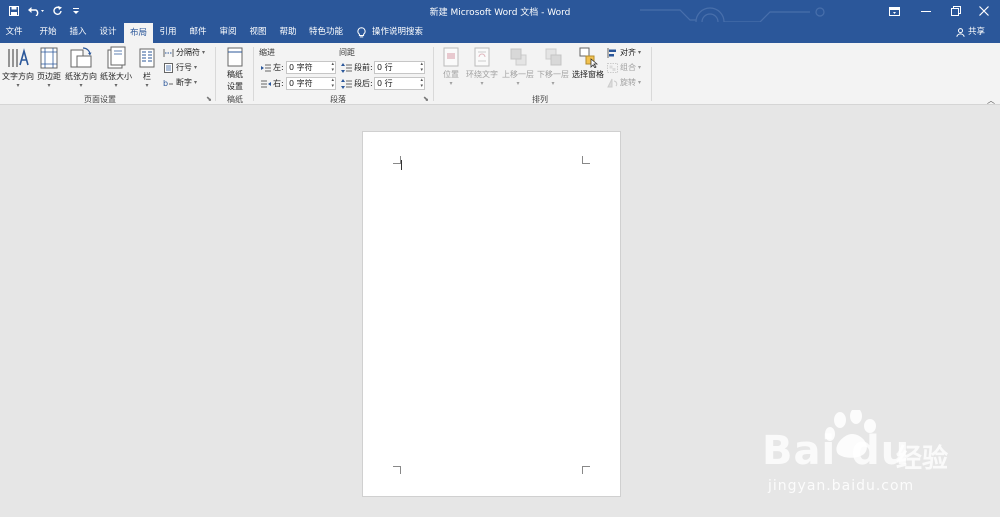 Image resolution: width=1000 pixels, height=517 pixels. What do you see at coordinates (266, 67) in the screenshot?
I see `indent-left-icon` at bounding box center [266, 67].